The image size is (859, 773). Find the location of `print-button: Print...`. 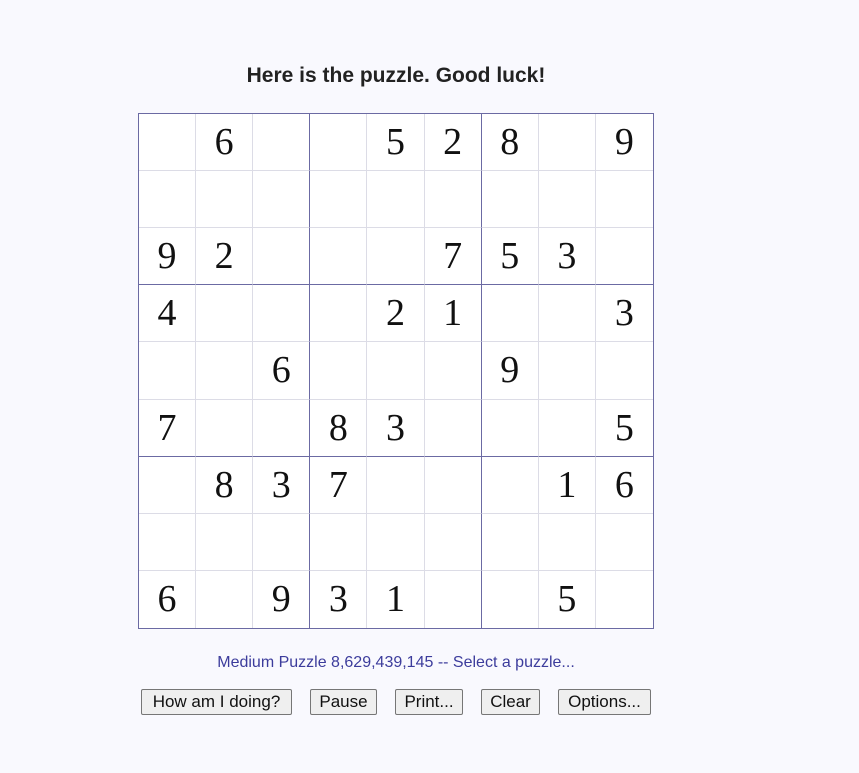

print-button: Print... is located at coordinates (429, 702).